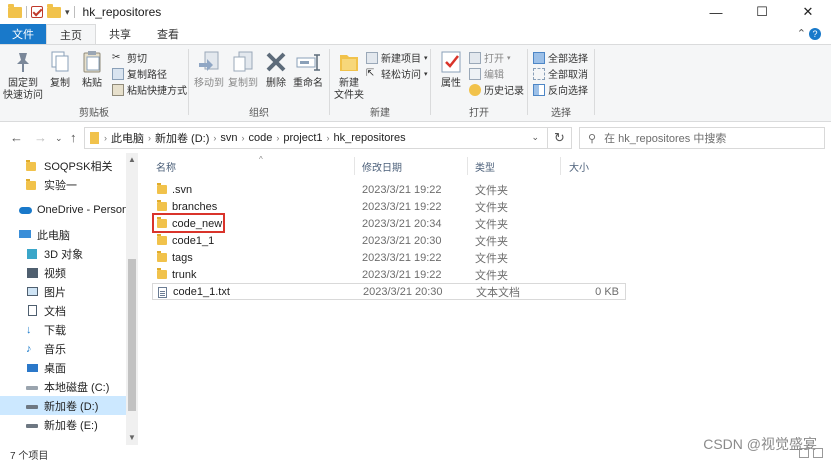 The height and width of the screenshot is (463, 831). I want to click on nav-item-3d-objects: 3D 对象, so click(63, 253).